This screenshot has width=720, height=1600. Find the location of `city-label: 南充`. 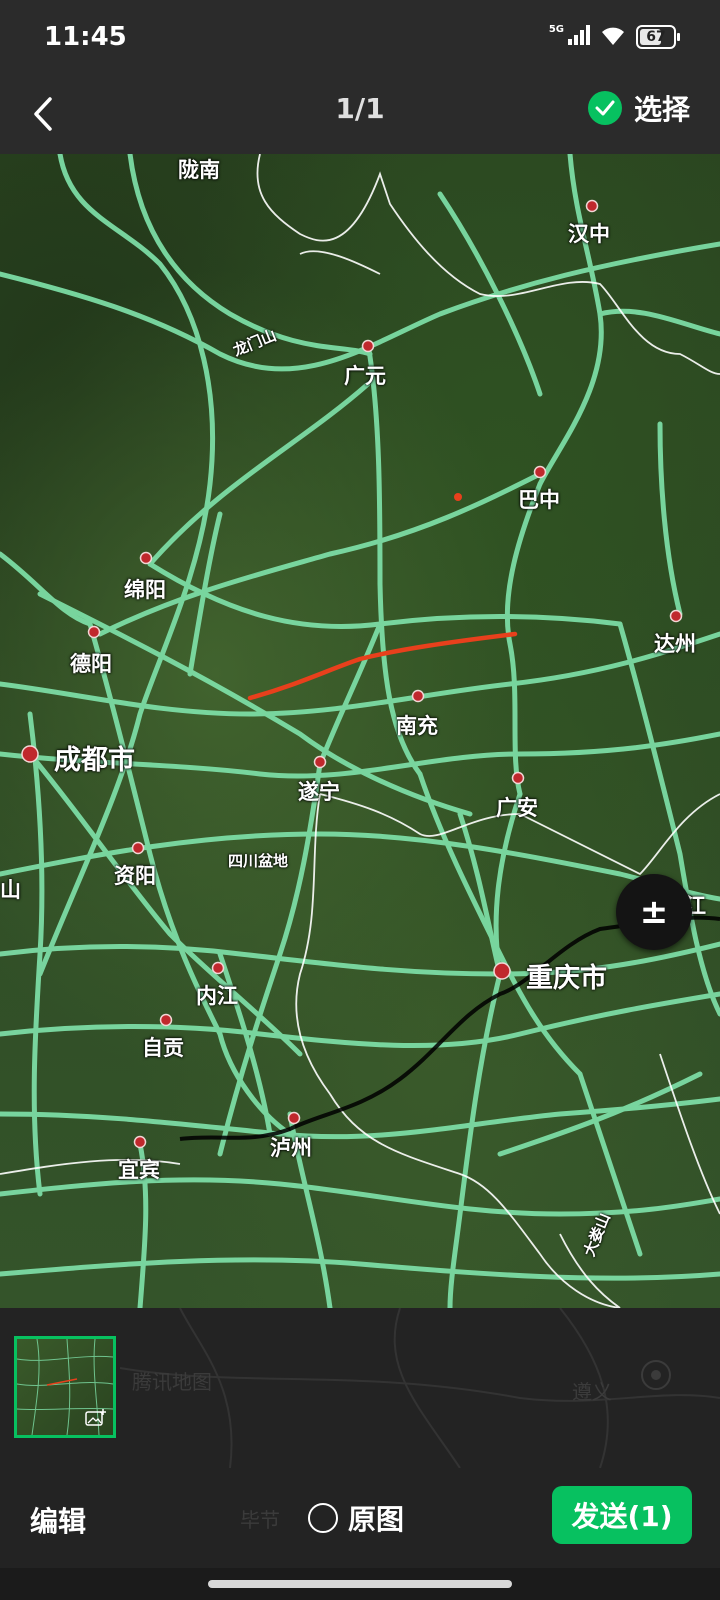

city-label: 南充 is located at coordinates (417, 726).